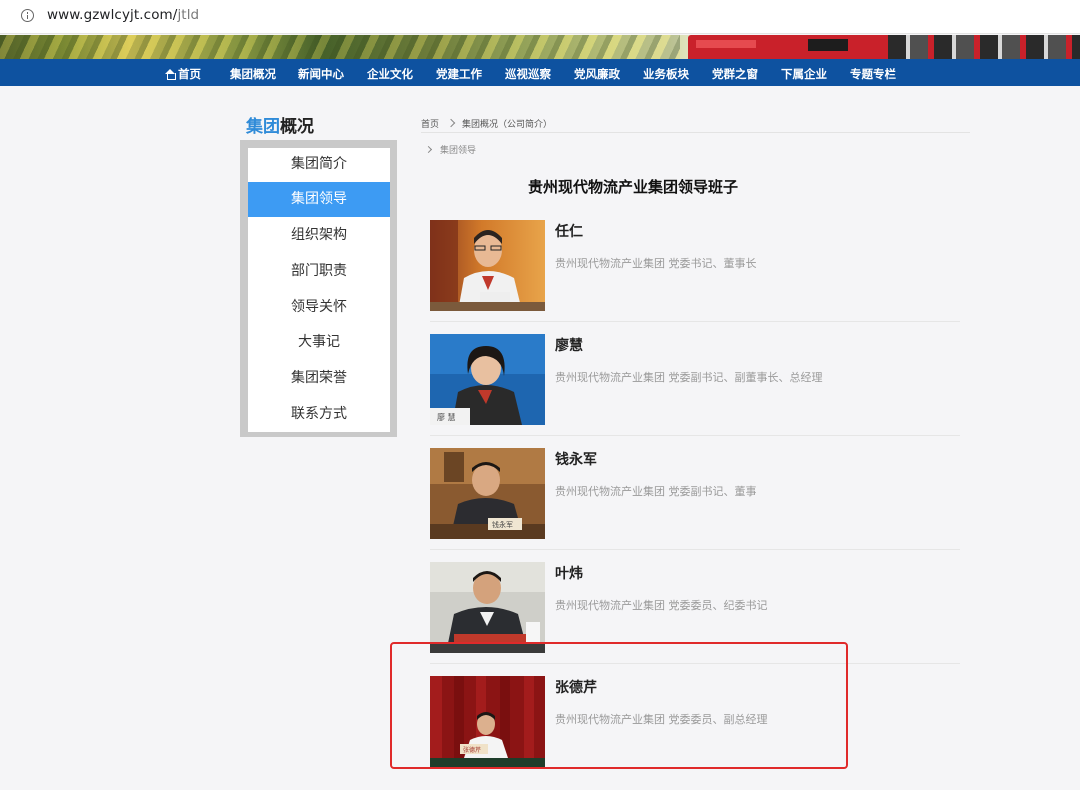  What do you see at coordinates (528, 74) in the screenshot?
I see `nav-item-inspection: 巡视巡察` at bounding box center [528, 74].